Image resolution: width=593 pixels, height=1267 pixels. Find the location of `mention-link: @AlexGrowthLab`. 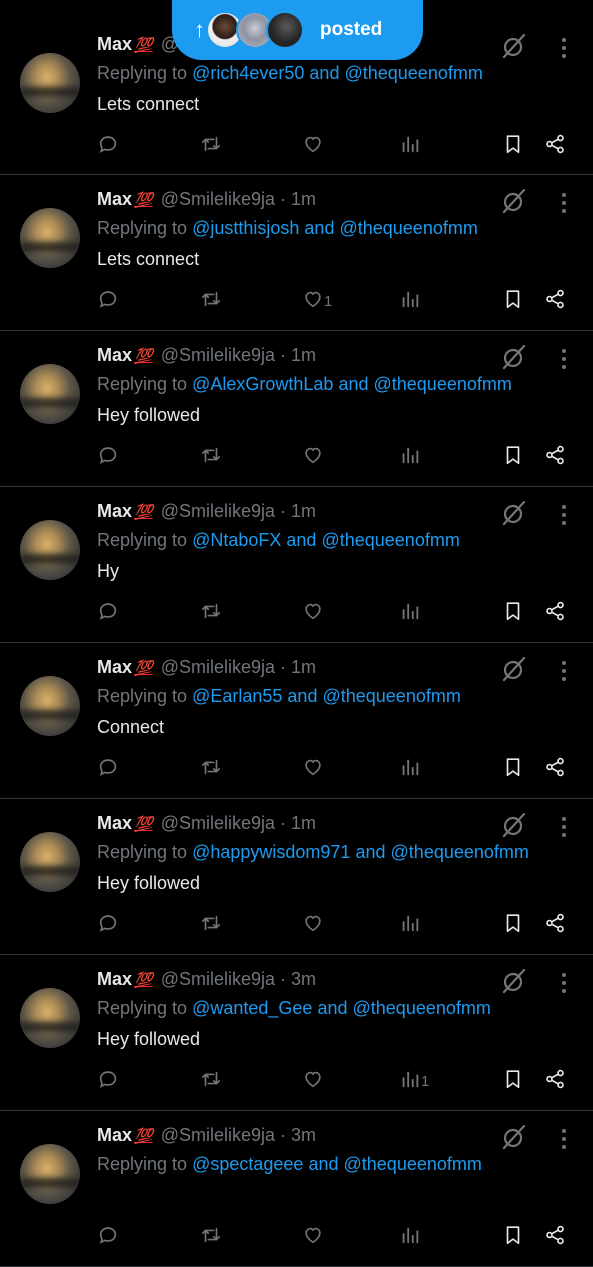

mention-link: @AlexGrowthLab is located at coordinates (262, 384).